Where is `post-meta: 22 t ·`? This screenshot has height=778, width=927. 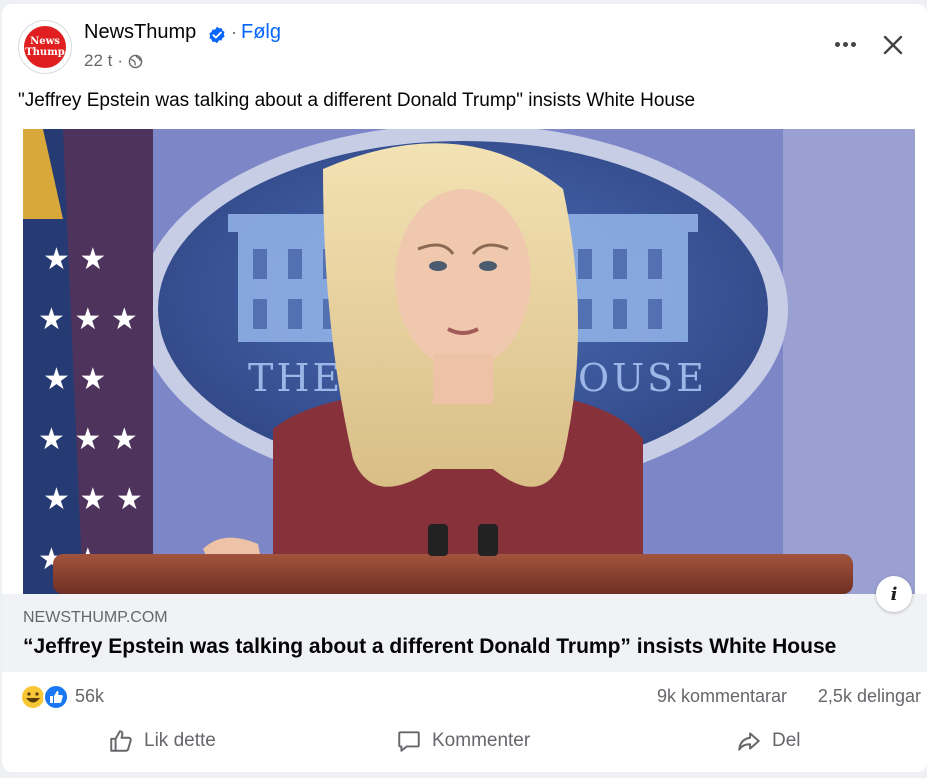
post-meta: 22 t · is located at coordinates (113, 61).